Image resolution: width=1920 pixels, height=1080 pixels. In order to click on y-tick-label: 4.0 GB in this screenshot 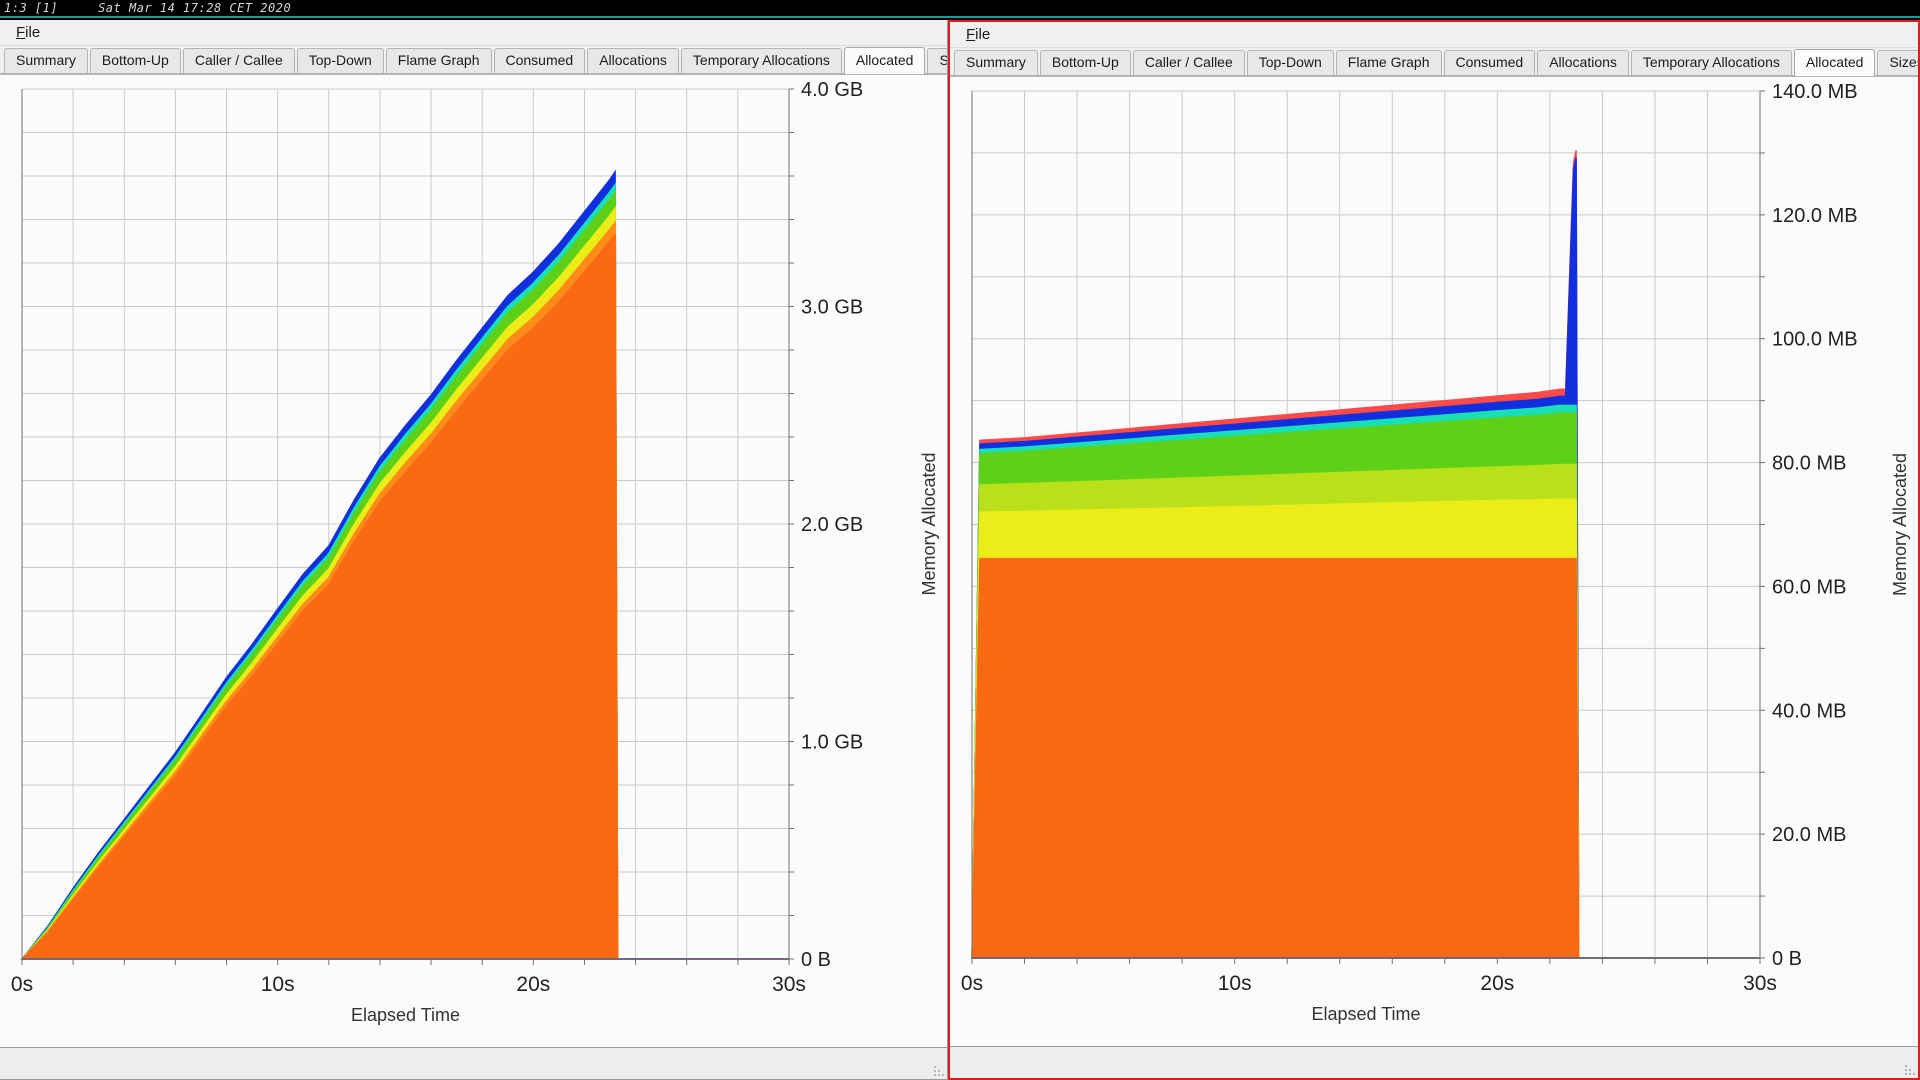, I will do `click(832, 90)`.